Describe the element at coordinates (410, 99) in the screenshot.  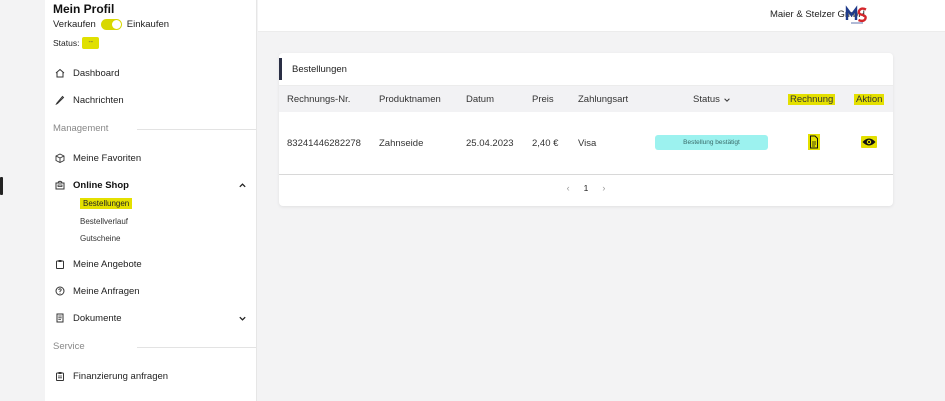
I see `column-header-product: Produktnamen` at that location.